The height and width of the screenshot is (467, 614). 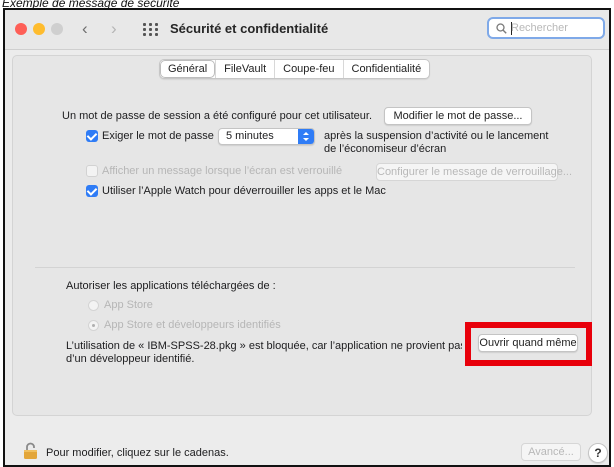 What do you see at coordinates (501, 28) in the screenshot?
I see `search-icon` at bounding box center [501, 28].